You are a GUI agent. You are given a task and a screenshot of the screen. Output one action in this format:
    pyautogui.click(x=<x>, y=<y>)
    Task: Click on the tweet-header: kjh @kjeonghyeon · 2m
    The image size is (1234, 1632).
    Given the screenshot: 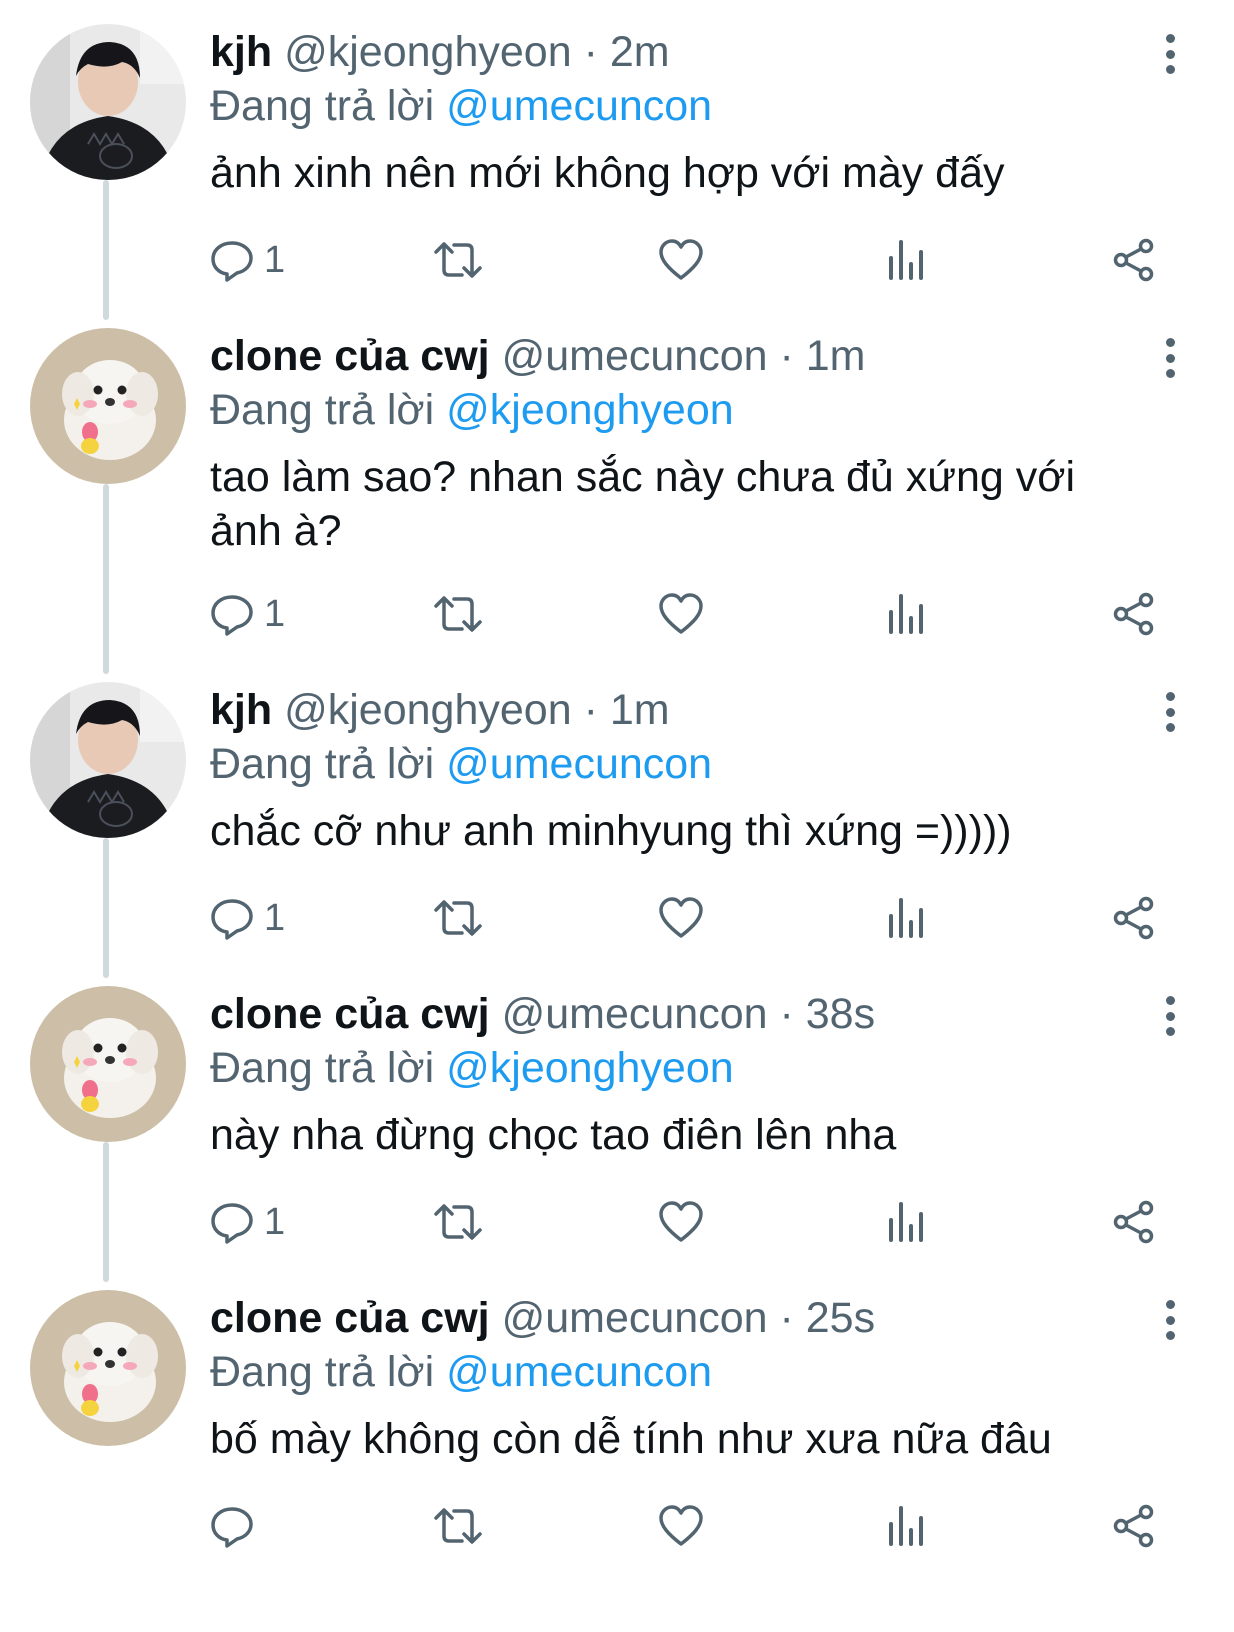 What is the action you would take?
    pyautogui.click(x=440, y=52)
    